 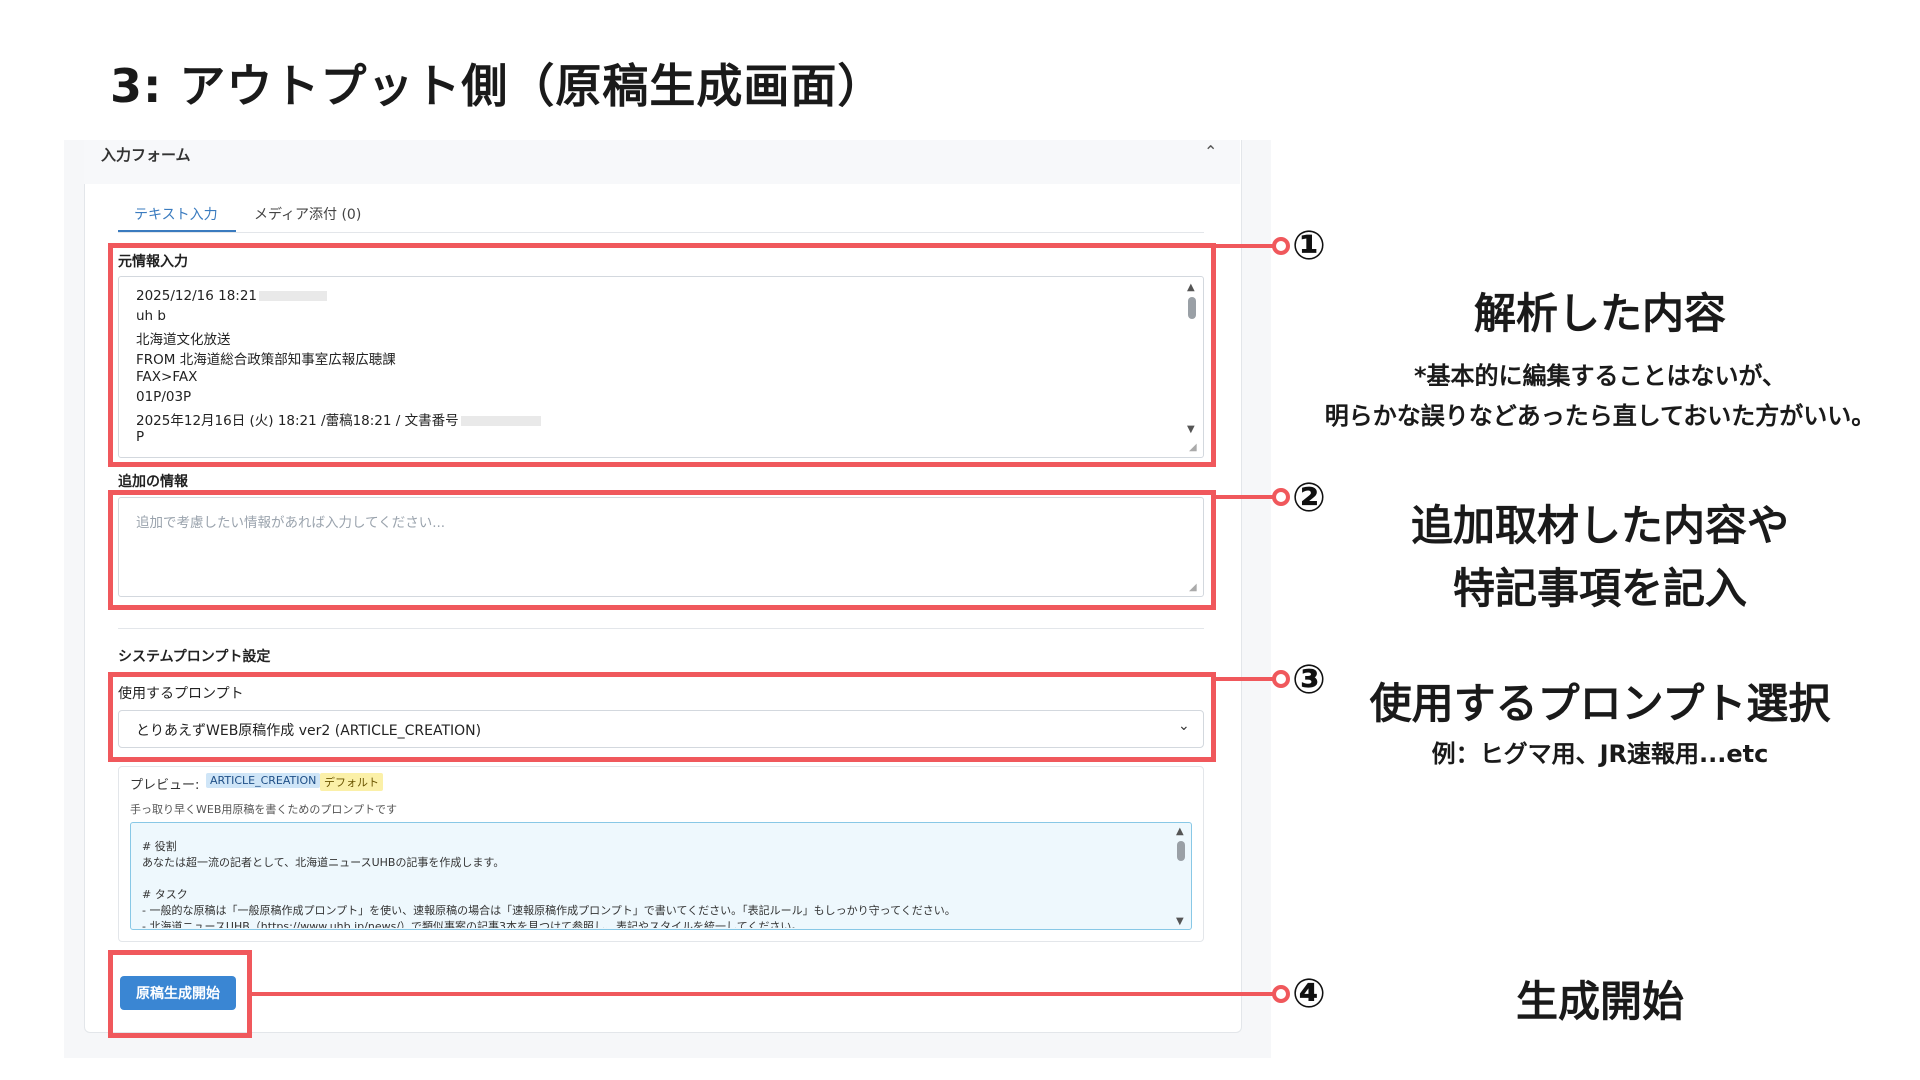 What do you see at coordinates (153, 482) in the screenshot?
I see `additional-info-label: 追加の情報` at bounding box center [153, 482].